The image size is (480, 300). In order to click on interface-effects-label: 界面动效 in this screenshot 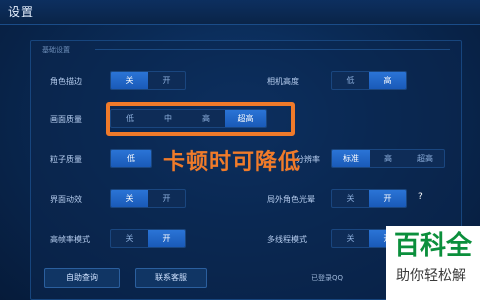, I will do `click(66, 199)`.